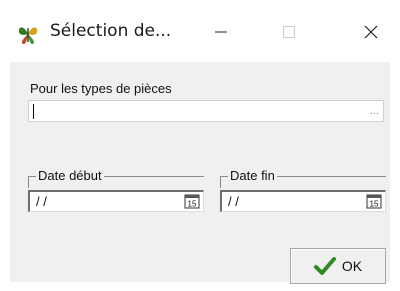 The height and width of the screenshot is (291, 400). I want to click on maximize-button, so click(289, 32).